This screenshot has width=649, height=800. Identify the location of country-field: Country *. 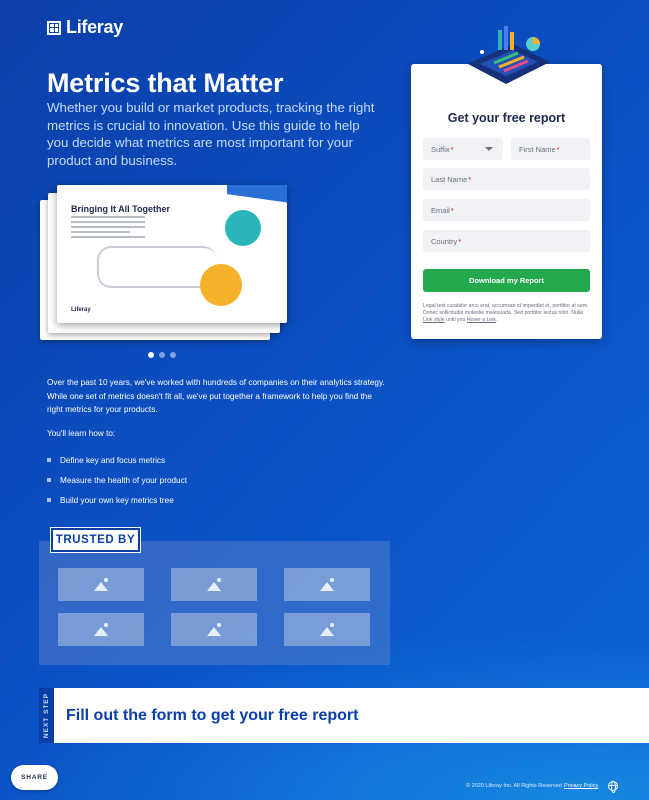
(506, 241).